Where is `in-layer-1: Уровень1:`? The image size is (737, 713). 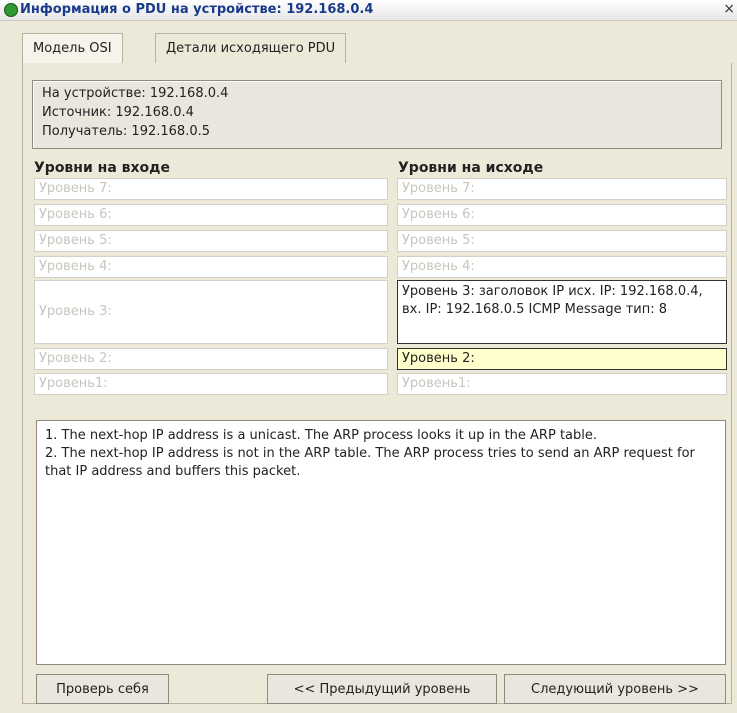
in-layer-1: Уровень1: is located at coordinates (211, 384).